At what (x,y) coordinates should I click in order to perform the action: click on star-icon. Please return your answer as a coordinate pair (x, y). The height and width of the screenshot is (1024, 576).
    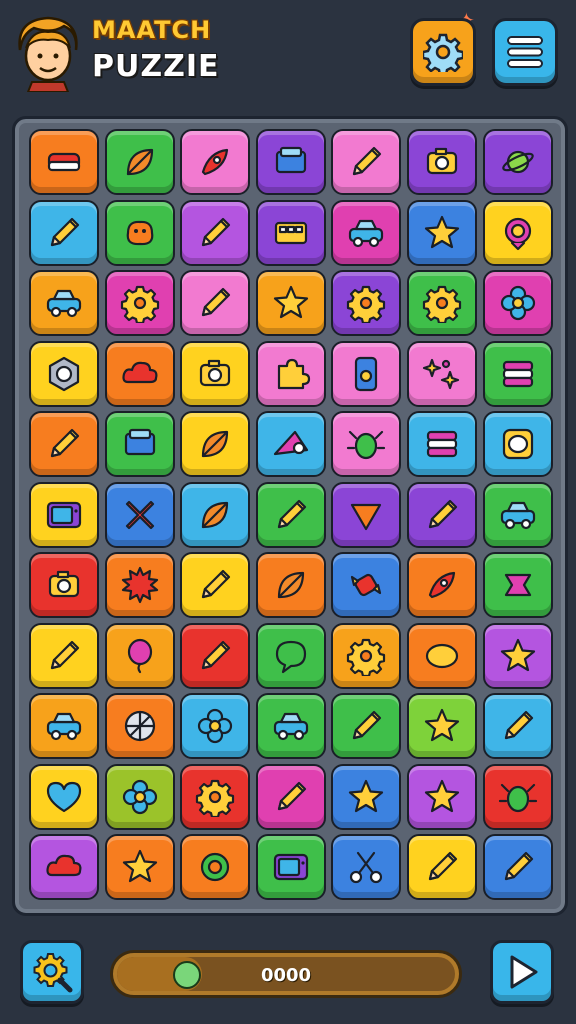
    Looking at the image, I should click on (139, 866).